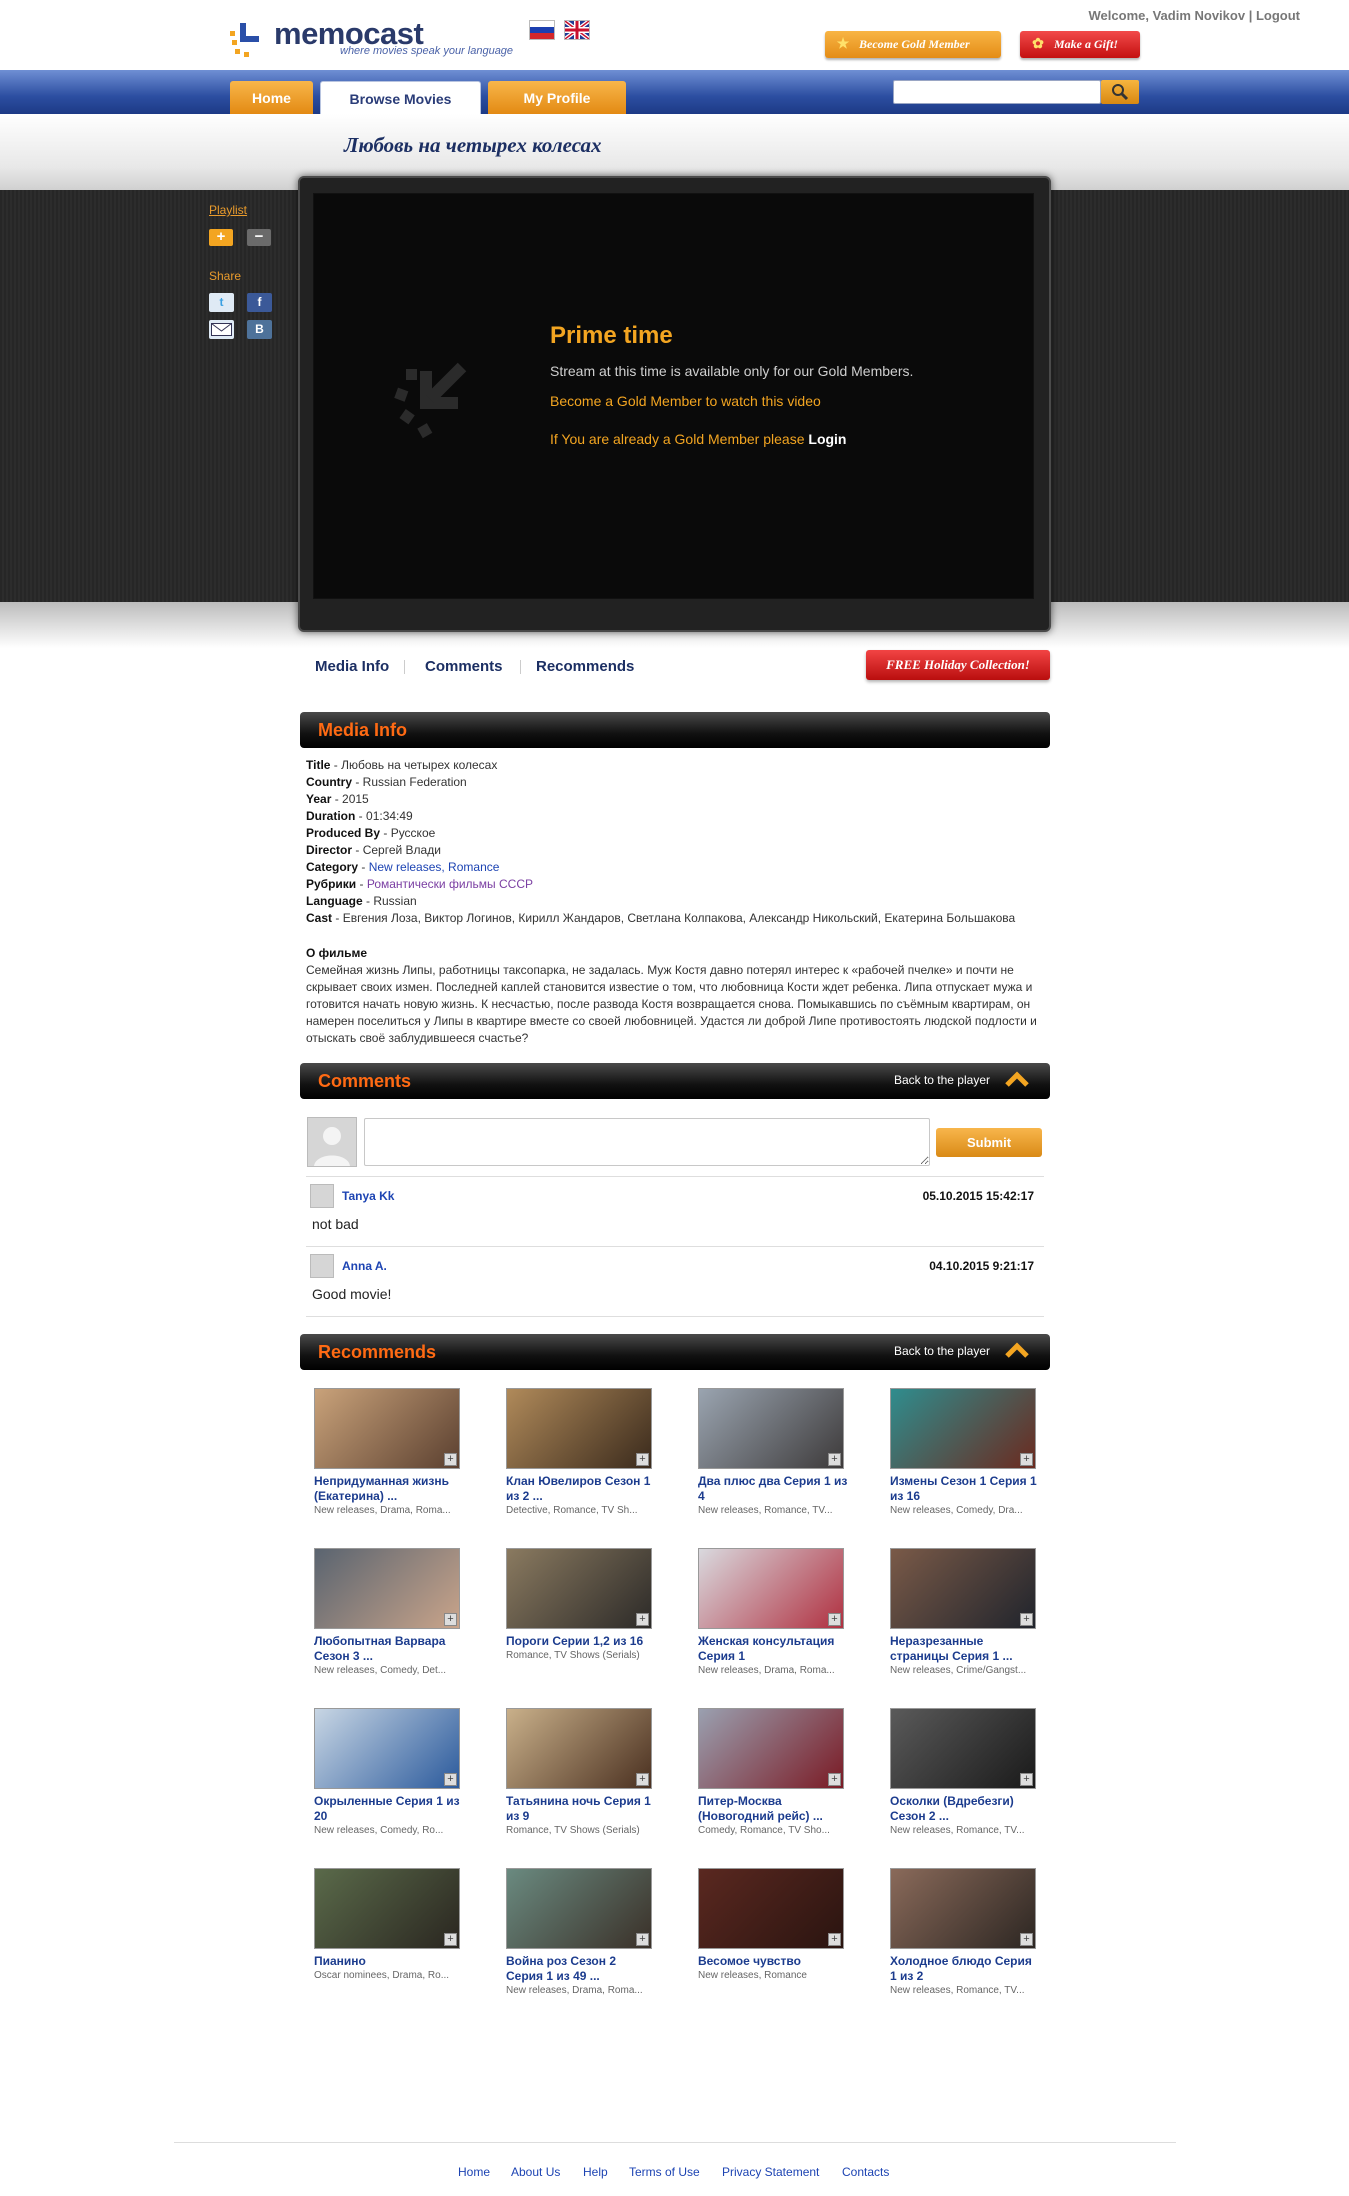 The width and height of the screenshot is (1349, 2196). Describe the element at coordinates (773, 1489) in the screenshot. I see `movie-title-link: Два плюс два Серия 1 из 4` at that location.